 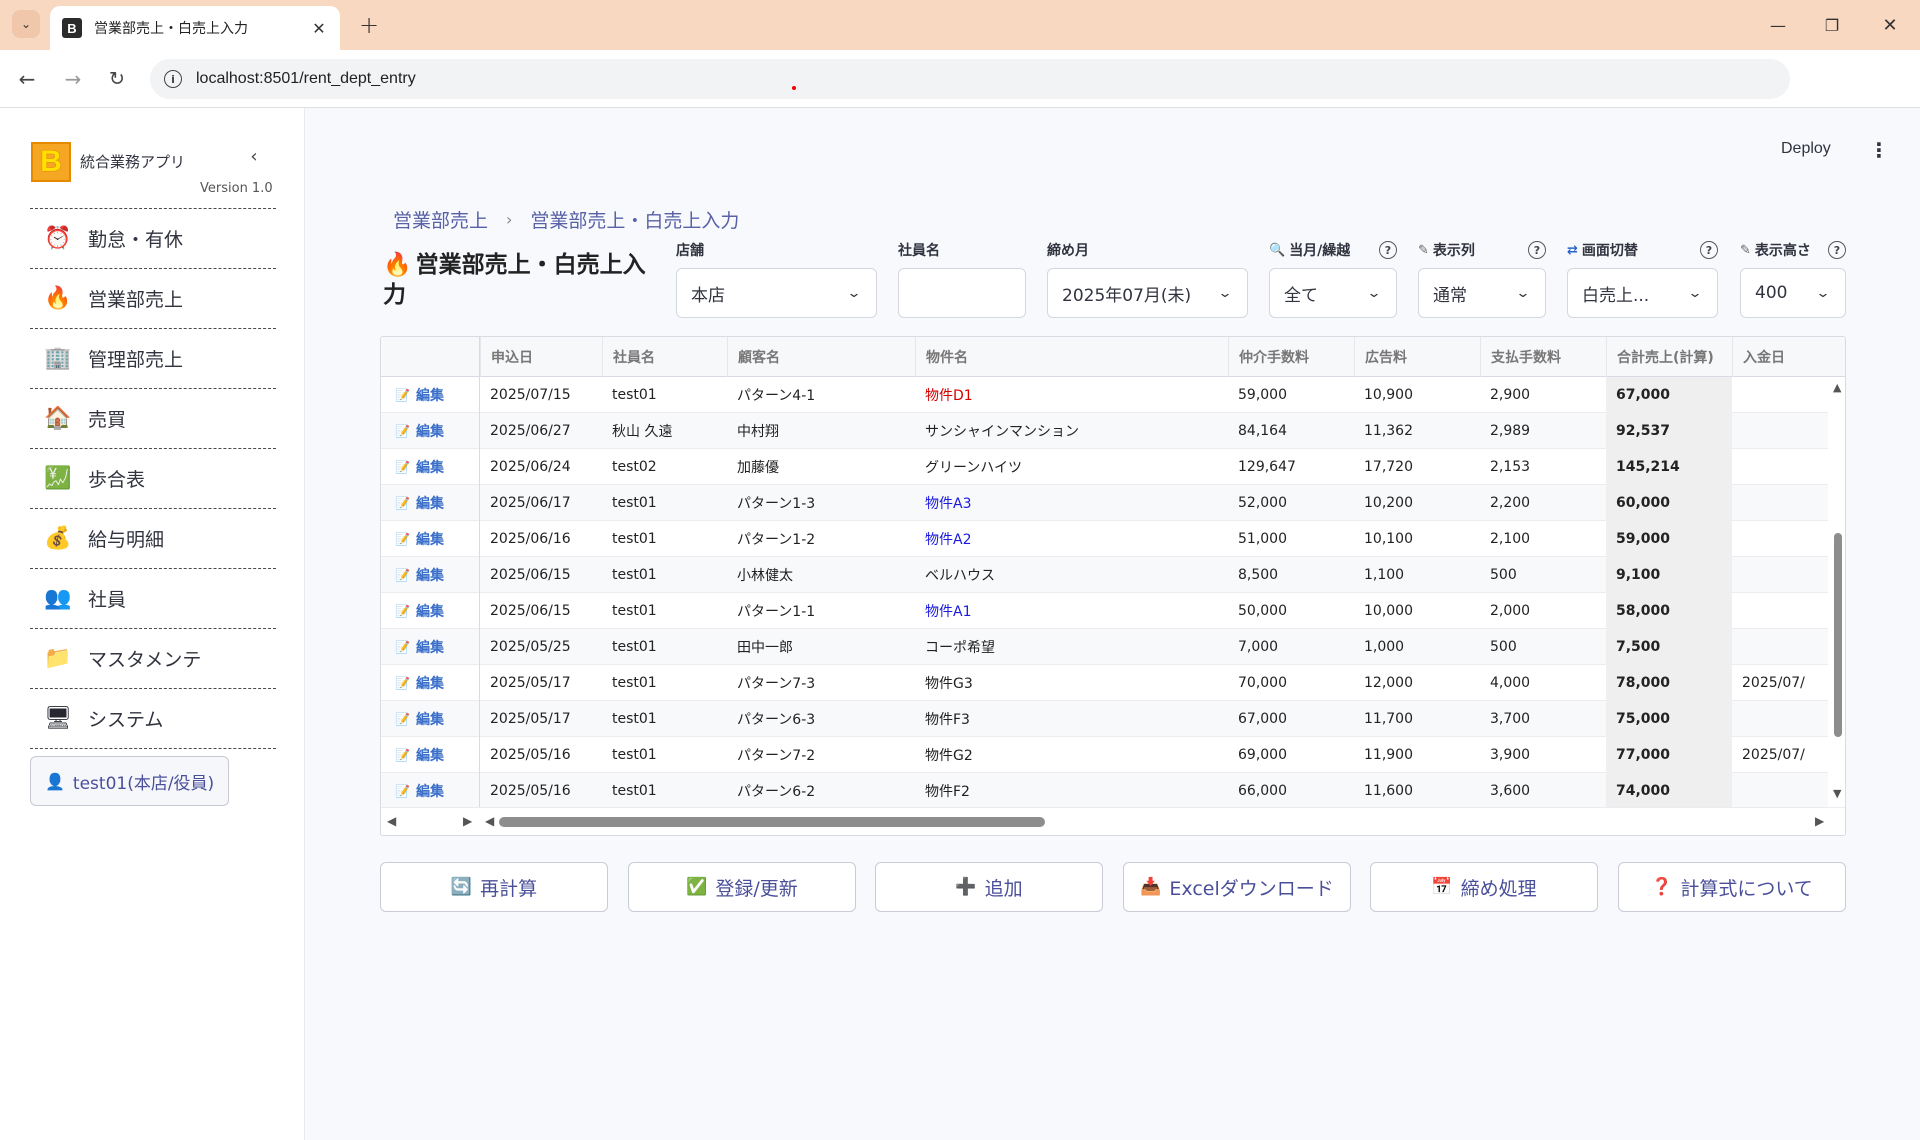 What do you see at coordinates (1417, 395) in the screenshot?
I see `cell-ad-fee: 10,900` at bounding box center [1417, 395].